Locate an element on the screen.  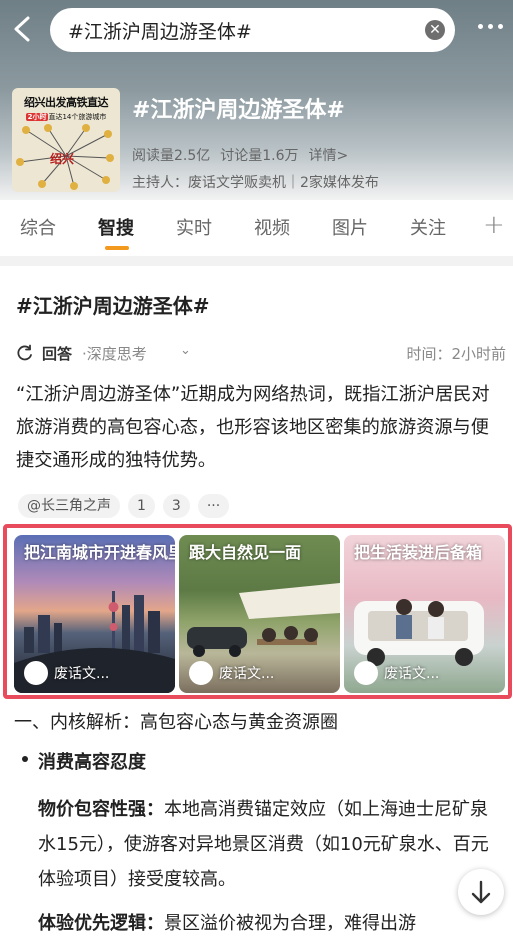
tab-comprehensive: 综合 is located at coordinates (38, 227).